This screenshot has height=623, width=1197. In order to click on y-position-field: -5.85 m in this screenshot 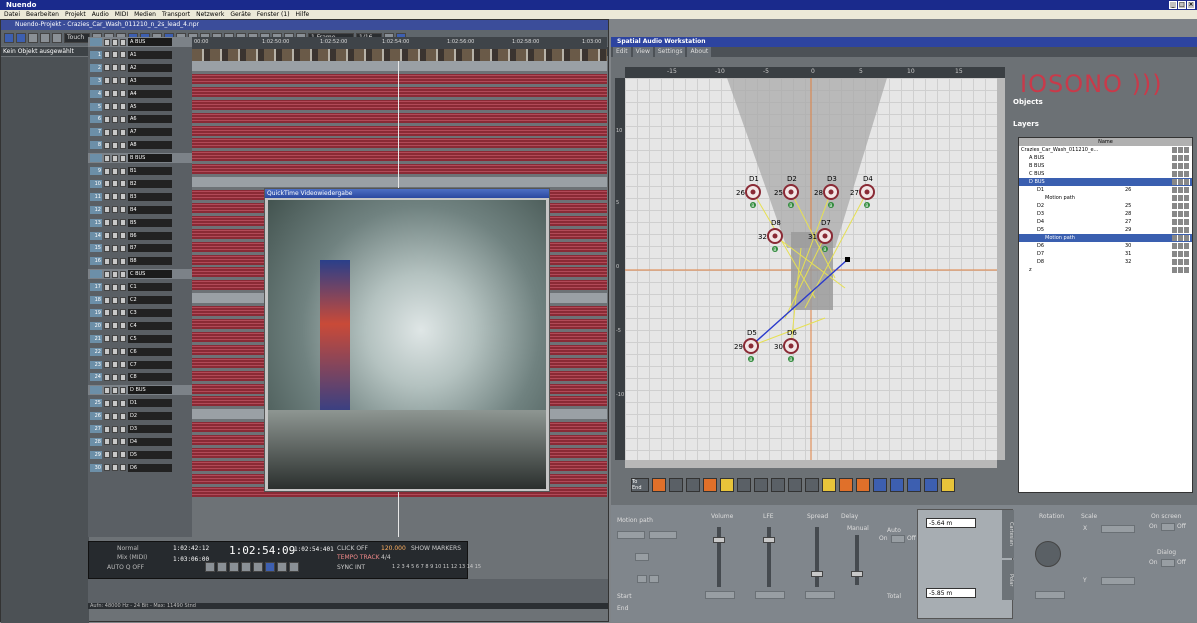, I will do `click(951, 593)`.